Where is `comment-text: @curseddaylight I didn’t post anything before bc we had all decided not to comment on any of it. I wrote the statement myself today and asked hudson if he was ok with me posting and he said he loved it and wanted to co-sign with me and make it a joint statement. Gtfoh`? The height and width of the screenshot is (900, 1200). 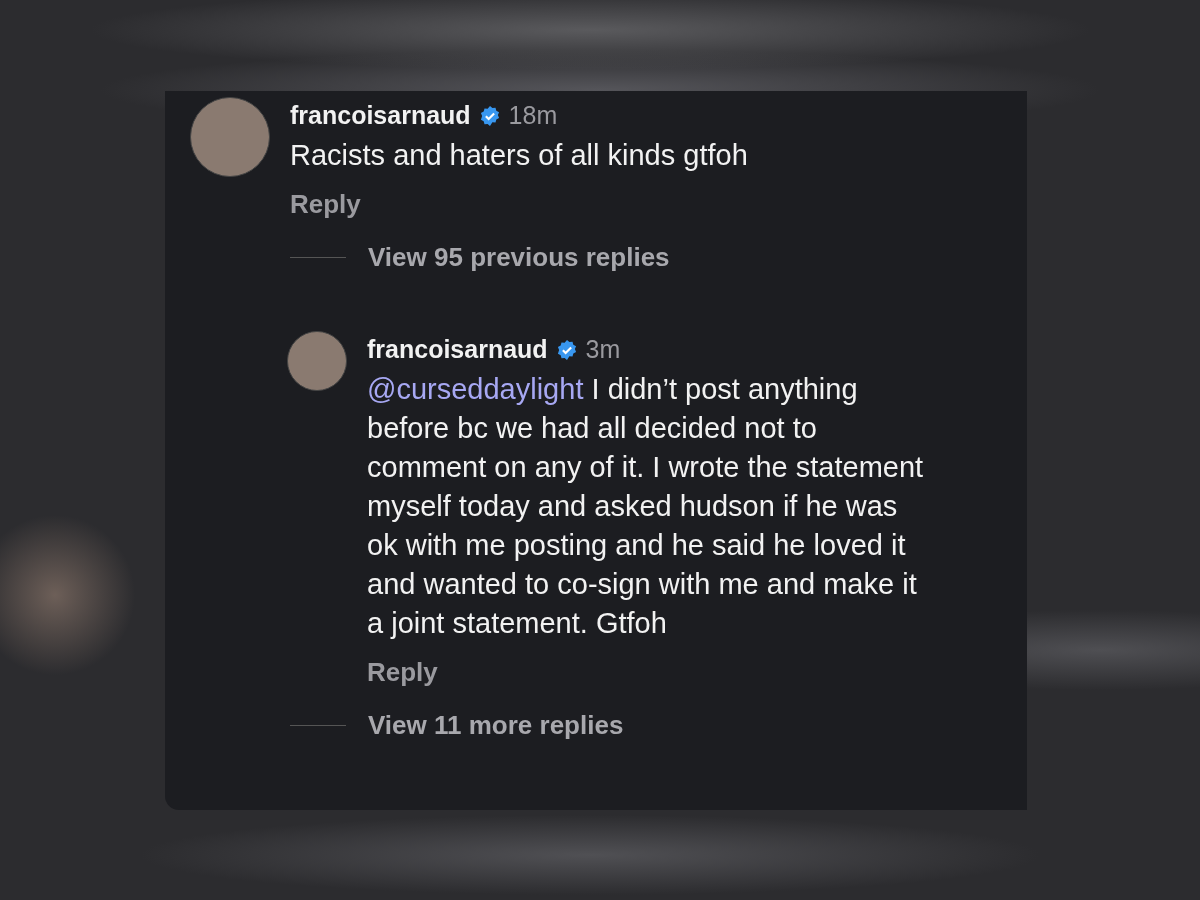
comment-text: @curseddaylight I didn’t post anything before bc we had all decided not to comment on any of it. I wrote the statement myself today and asked hudson if he was ok with me posting and he said he loved it and wanted to co-sign with me and make it a joint statement. Gtfoh is located at coordinates (646, 506).